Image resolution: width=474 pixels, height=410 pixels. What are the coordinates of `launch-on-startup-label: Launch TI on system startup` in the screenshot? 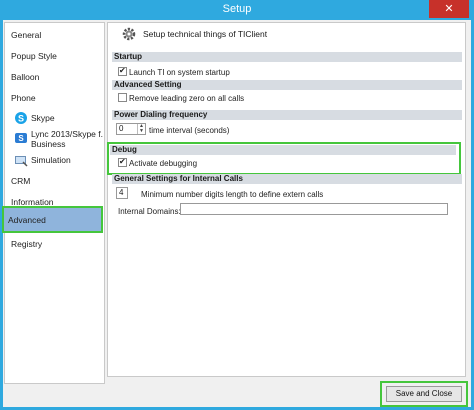 It's located at (179, 72).